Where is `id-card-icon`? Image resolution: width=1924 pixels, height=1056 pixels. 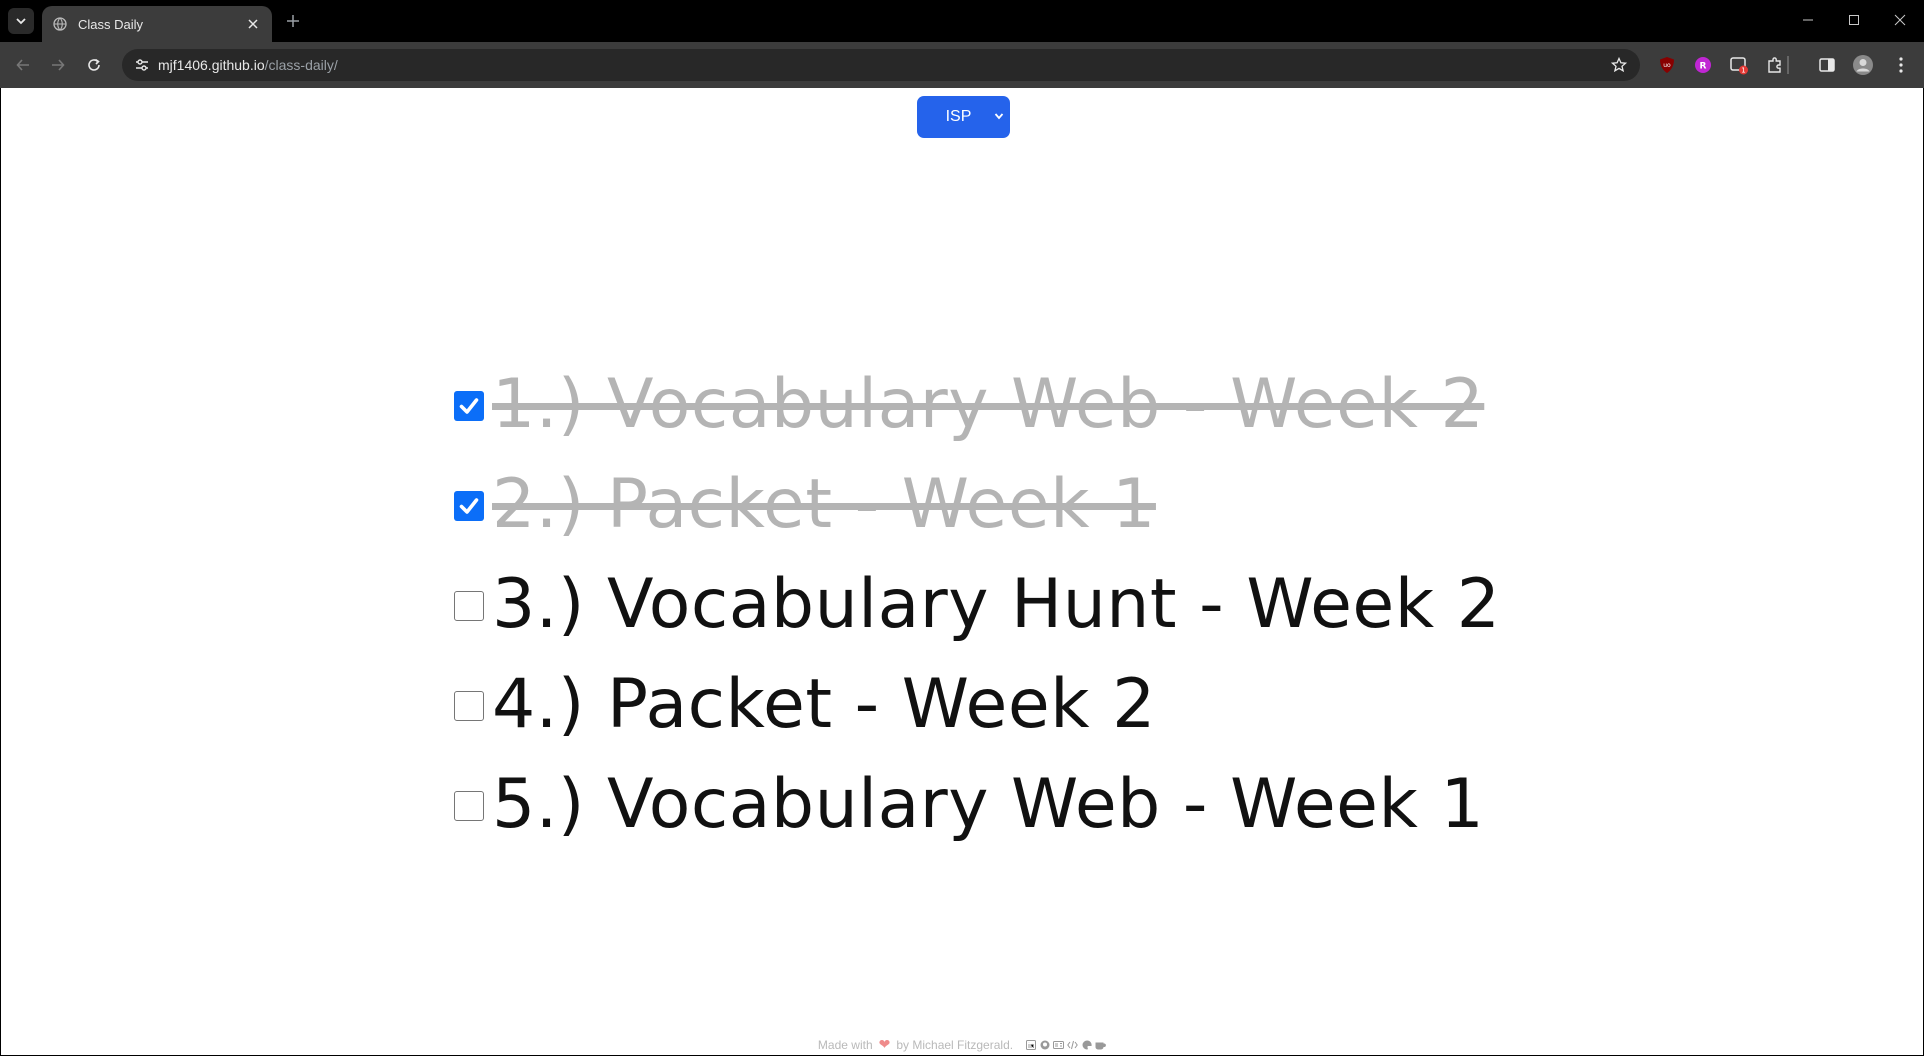 id-card-icon is located at coordinates (1059, 1044).